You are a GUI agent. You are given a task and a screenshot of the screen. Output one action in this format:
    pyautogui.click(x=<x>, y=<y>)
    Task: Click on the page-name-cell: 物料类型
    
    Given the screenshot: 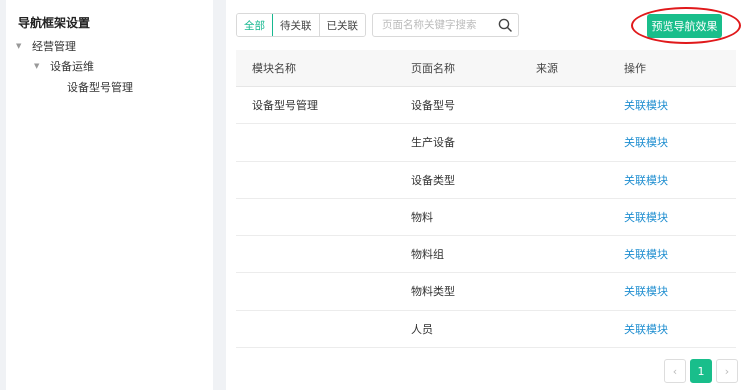 What is the action you would take?
    pyautogui.click(x=433, y=292)
    